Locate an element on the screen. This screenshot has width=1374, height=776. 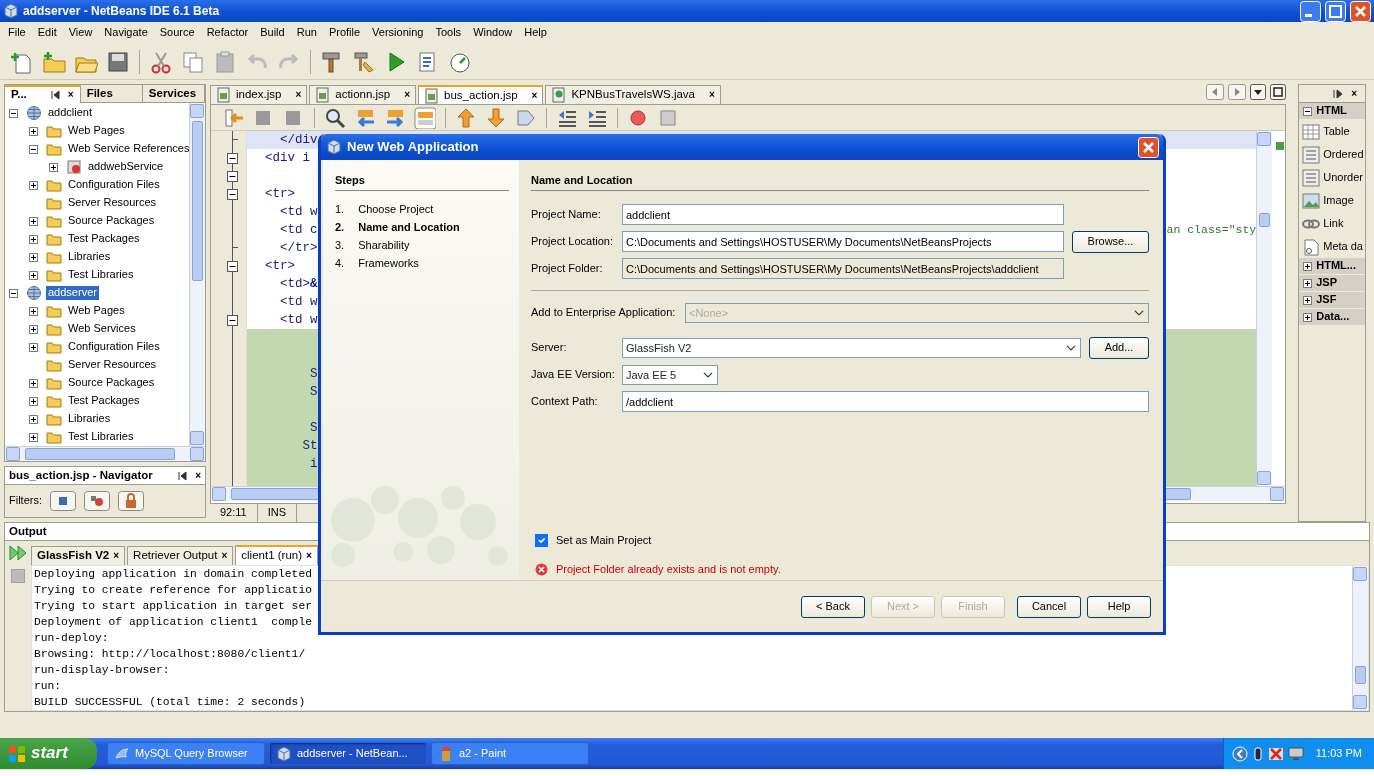
filter-shapes-icon is located at coordinates (97, 501).